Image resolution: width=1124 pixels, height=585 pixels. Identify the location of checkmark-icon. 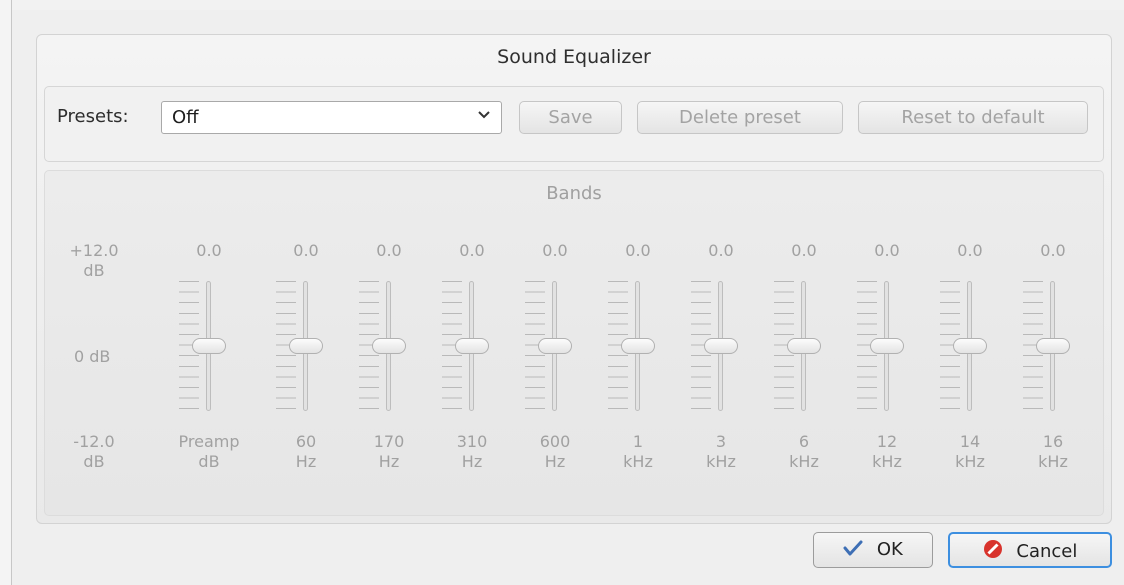
(853, 550).